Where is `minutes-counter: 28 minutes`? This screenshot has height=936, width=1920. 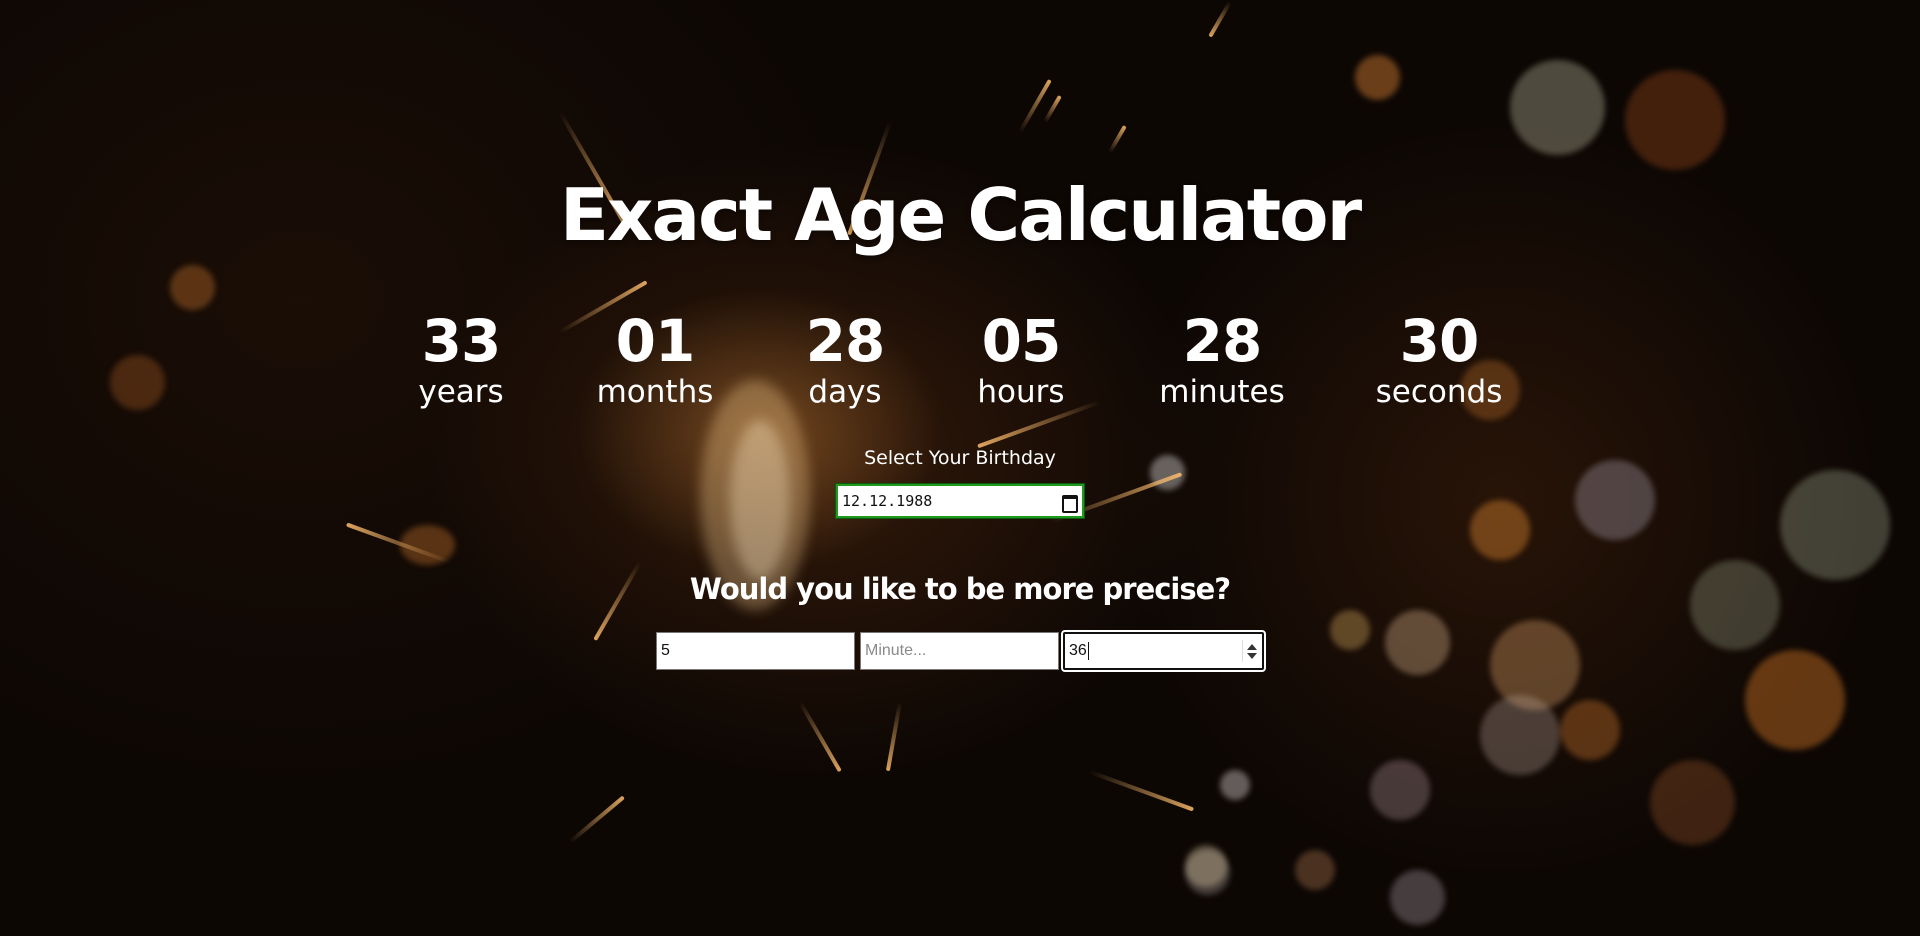
minutes-counter: 28 minutes is located at coordinates (1222, 358).